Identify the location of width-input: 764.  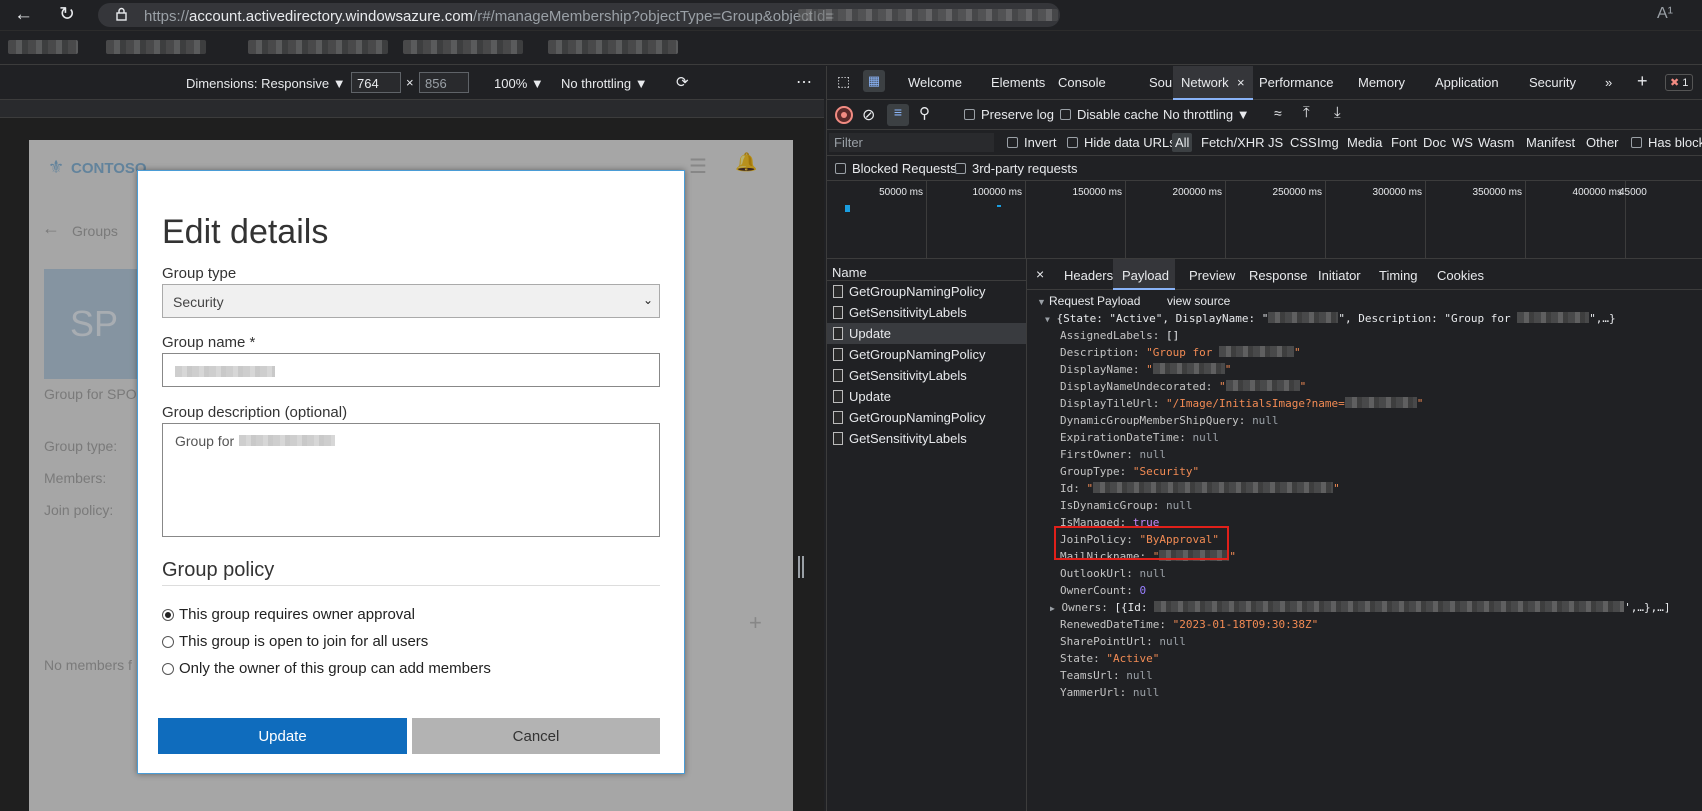
(376, 82).